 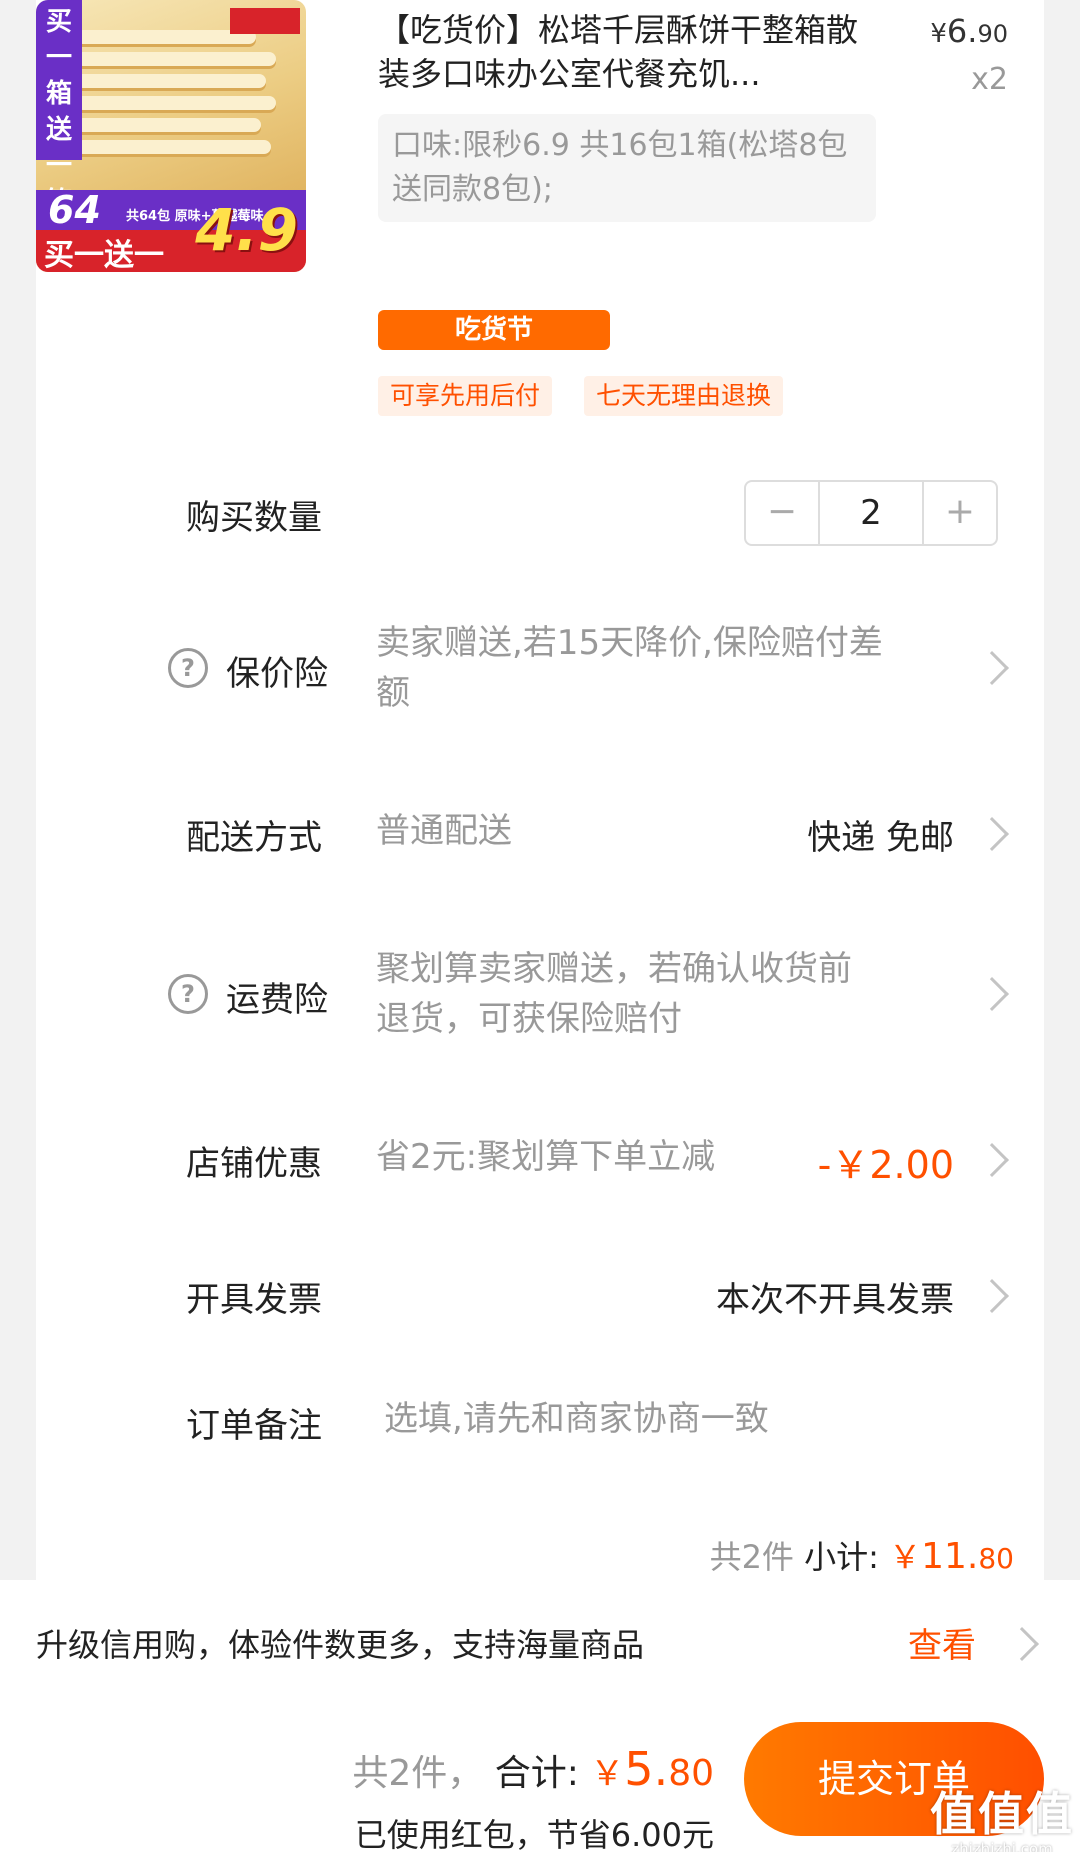 I want to click on shipping-insurance-label: 运费险, so click(x=277, y=1000).